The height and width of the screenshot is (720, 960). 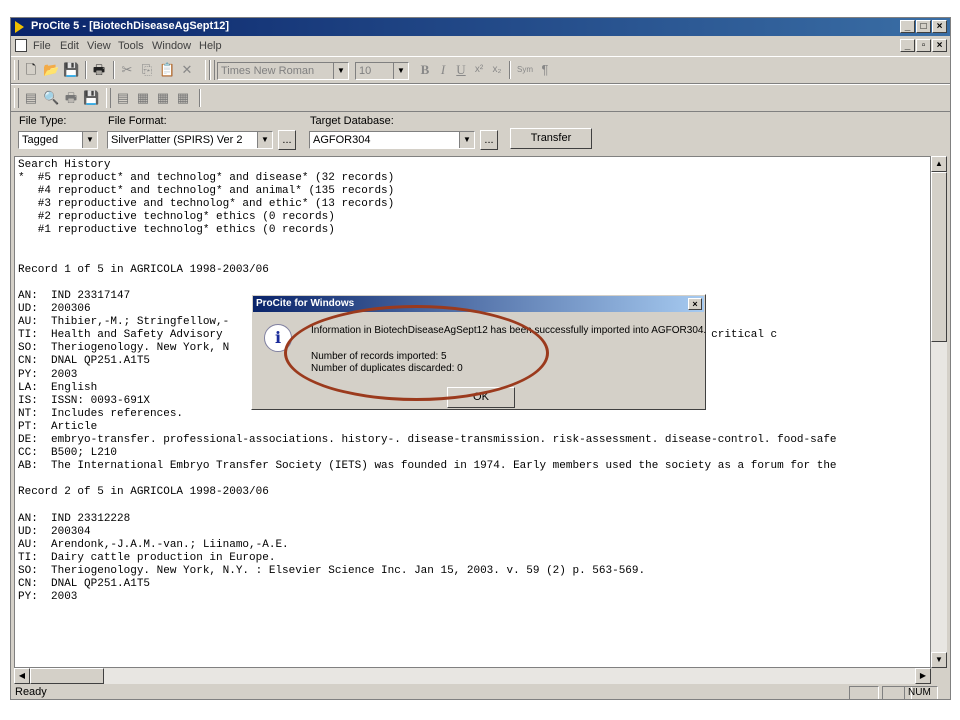 I want to click on vertical-scrollbar: ▲ ▼, so click(x=939, y=412).